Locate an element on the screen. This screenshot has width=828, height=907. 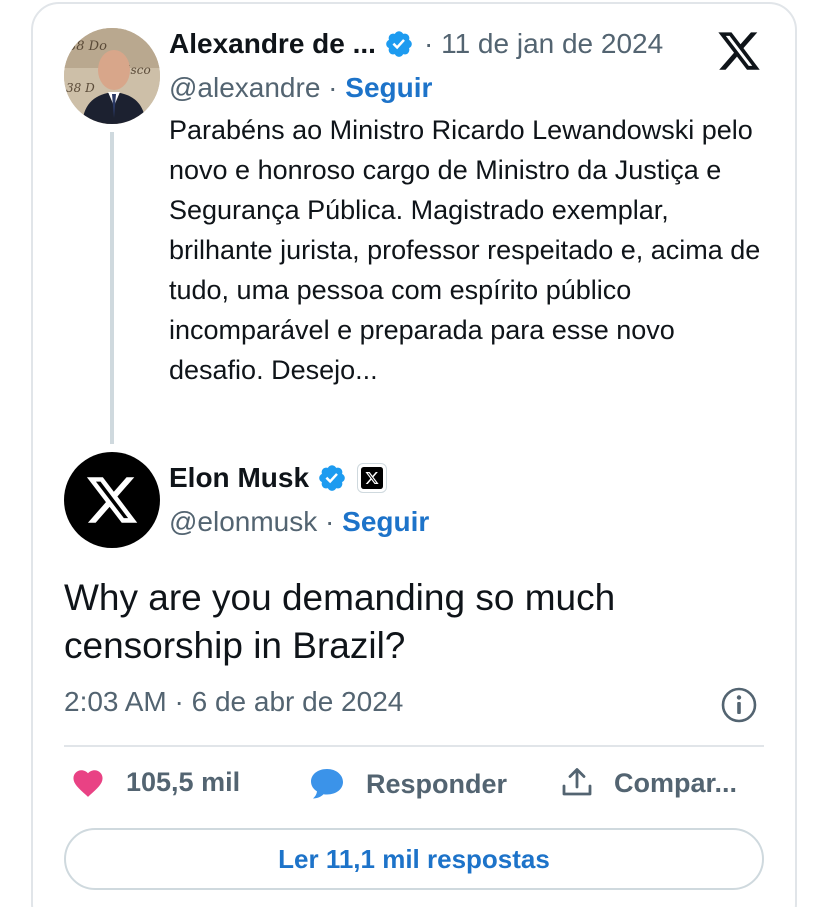
heart-icon is located at coordinates (88, 783).